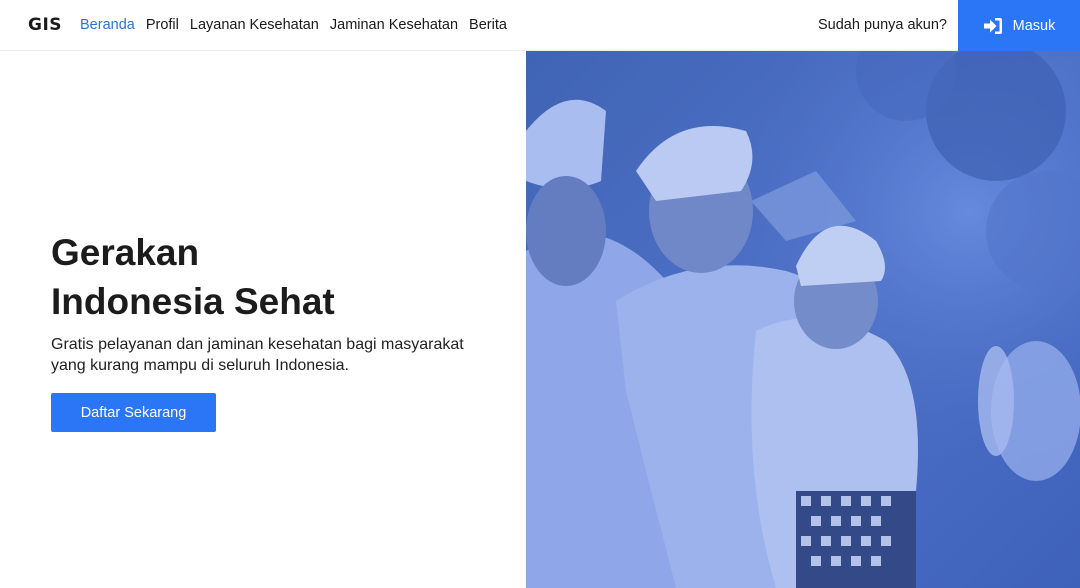 The height and width of the screenshot is (588, 1080). I want to click on hero-title-line1: Gerakan, so click(125, 252).